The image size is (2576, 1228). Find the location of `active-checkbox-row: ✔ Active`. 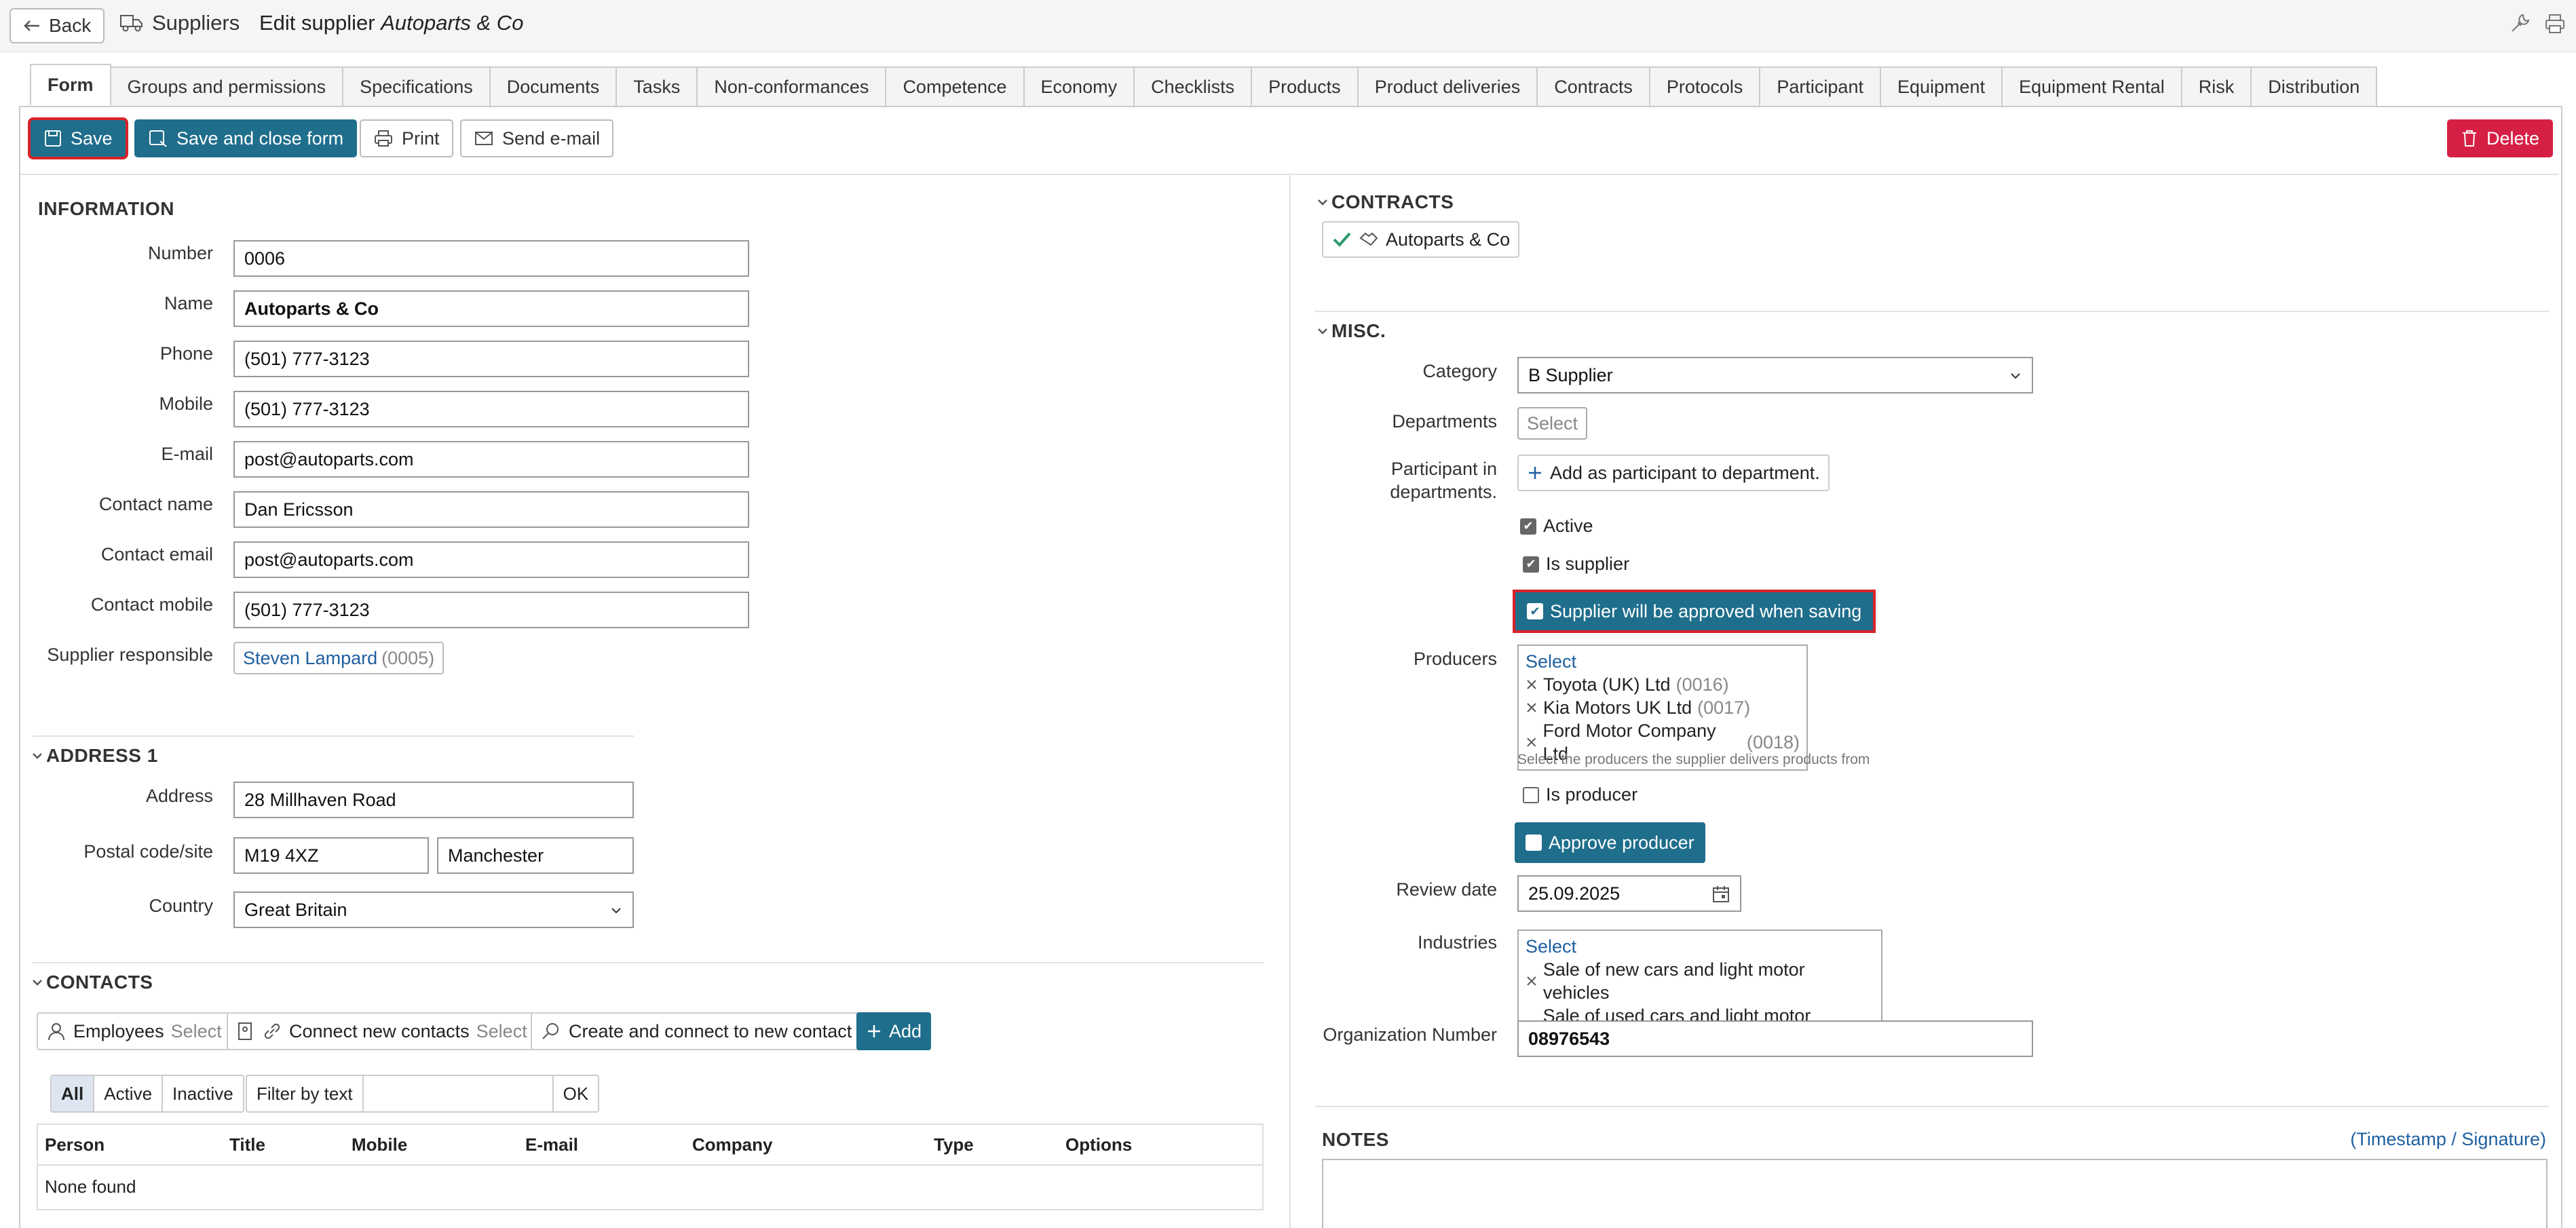

active-checkbox-row: ✔ Active is located at coordinates (1556, 526).